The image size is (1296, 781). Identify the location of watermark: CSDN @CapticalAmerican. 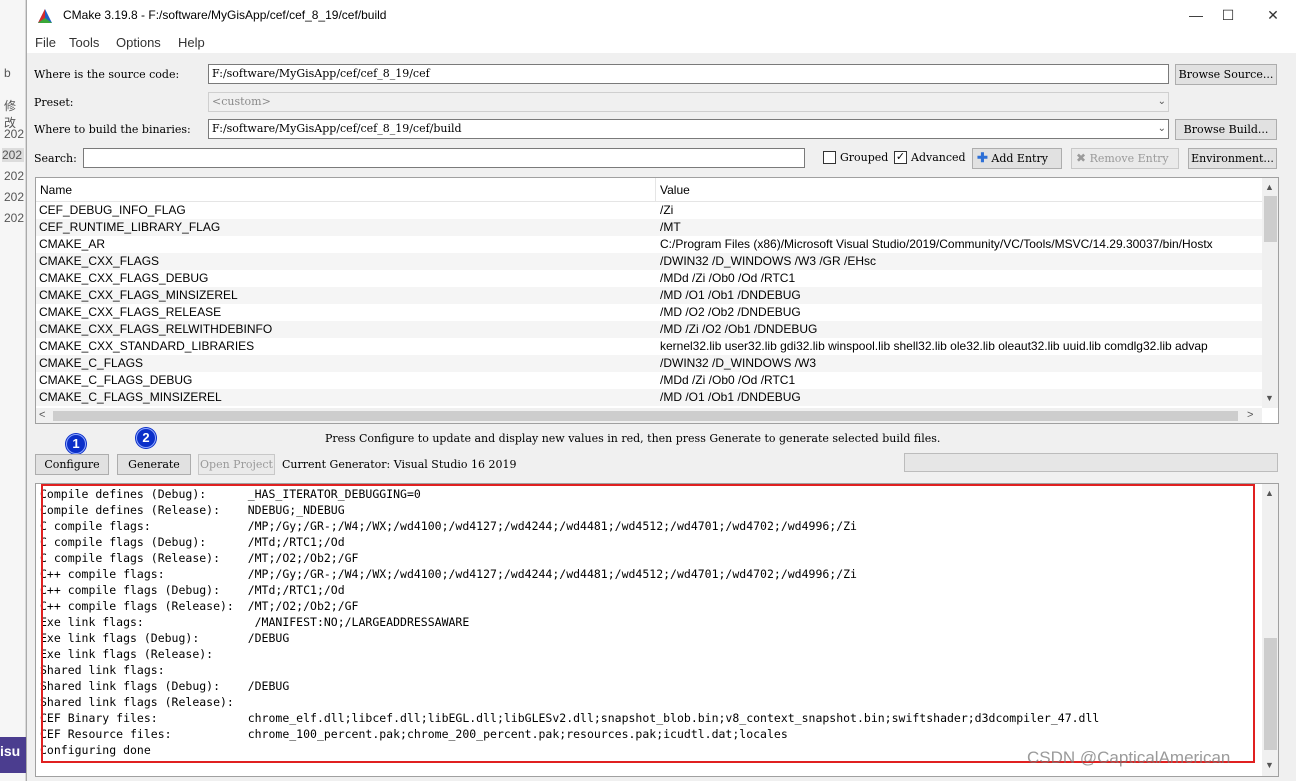
(1129, 757).